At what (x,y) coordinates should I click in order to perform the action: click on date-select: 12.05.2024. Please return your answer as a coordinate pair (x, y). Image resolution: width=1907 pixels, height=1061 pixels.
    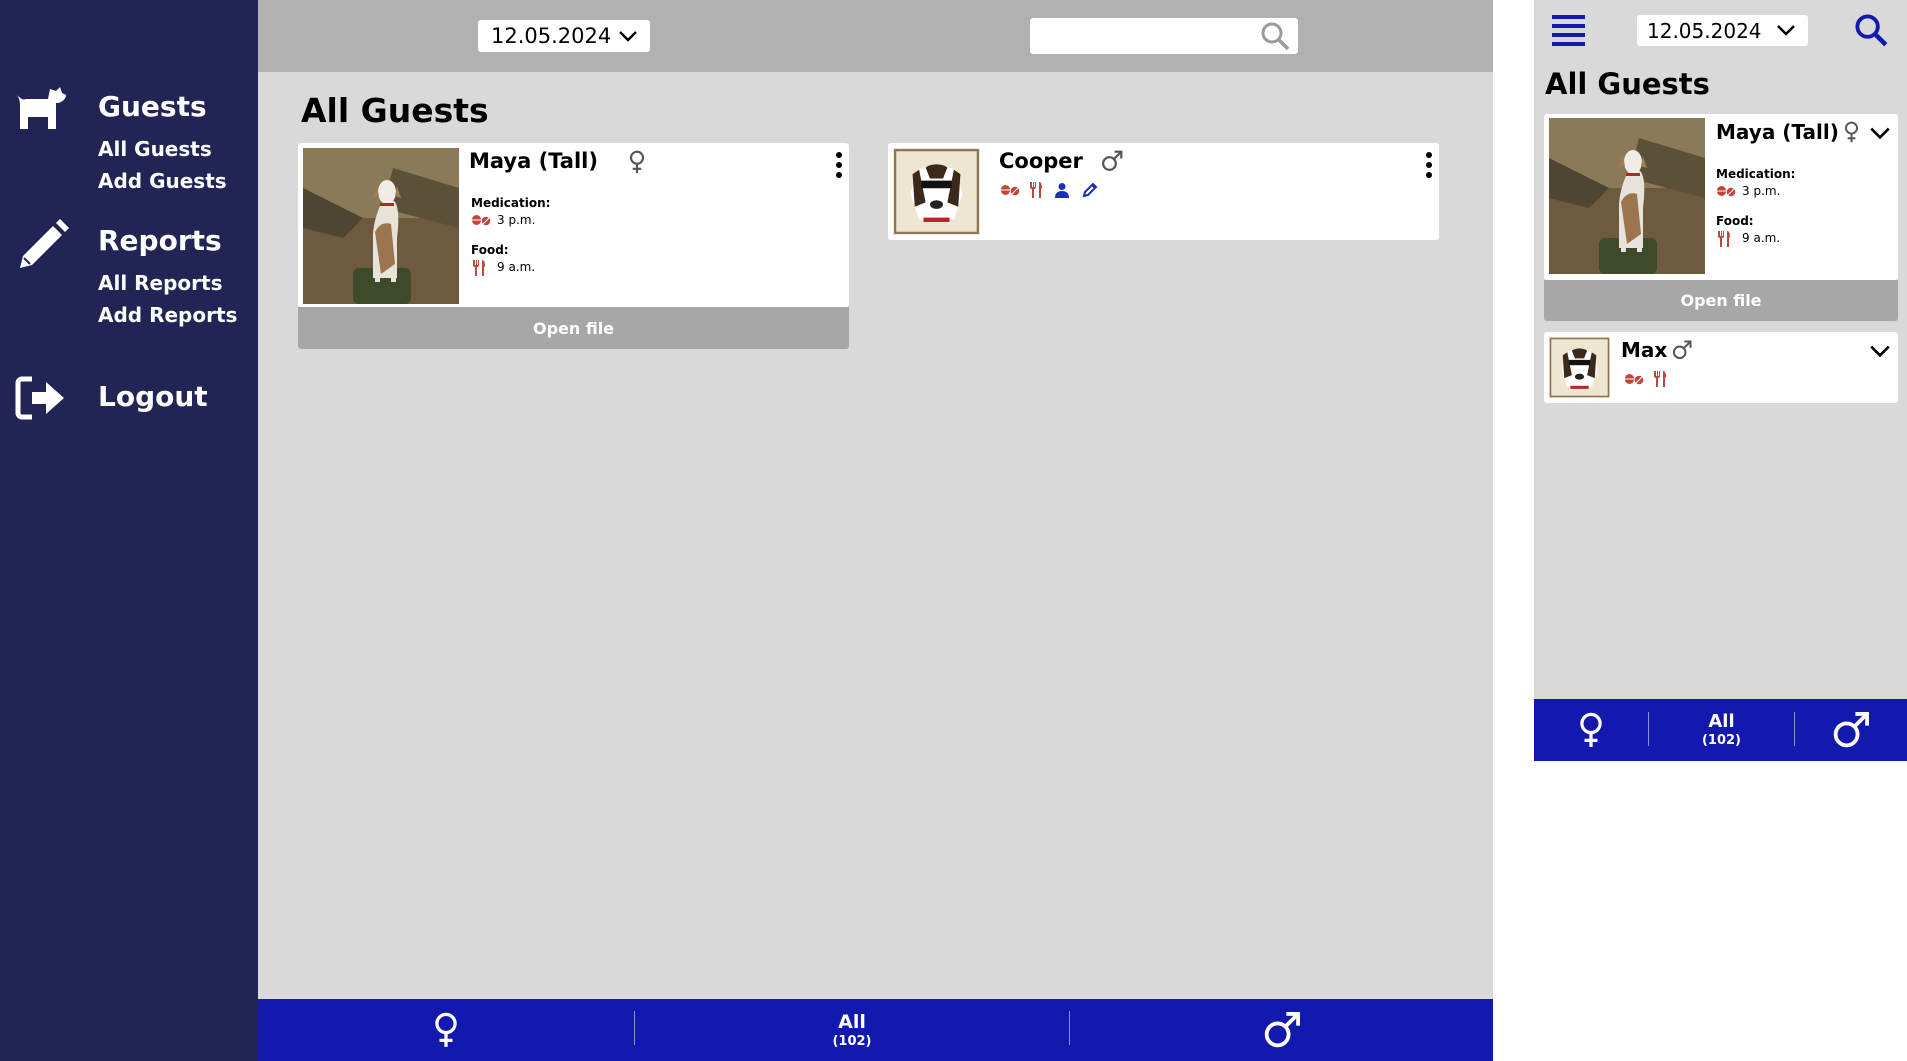
    Looking at the image, I should click on (564, 36).